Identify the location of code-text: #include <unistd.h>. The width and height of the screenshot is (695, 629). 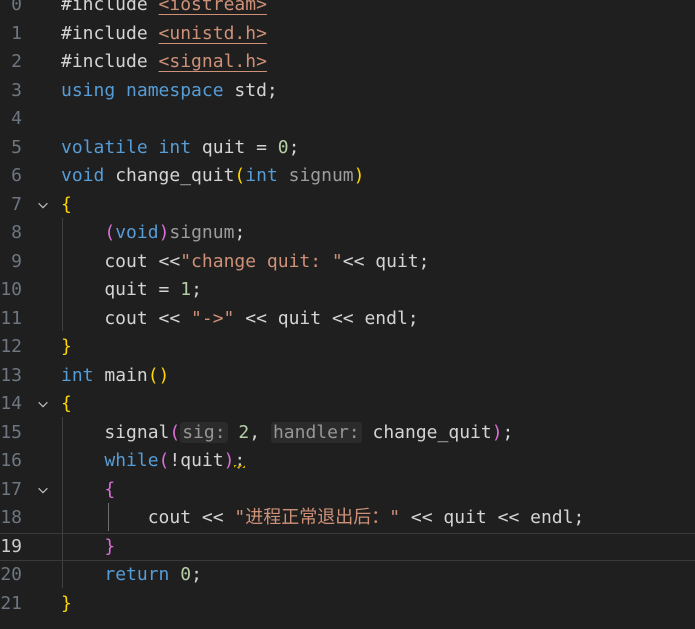
(164, 34).